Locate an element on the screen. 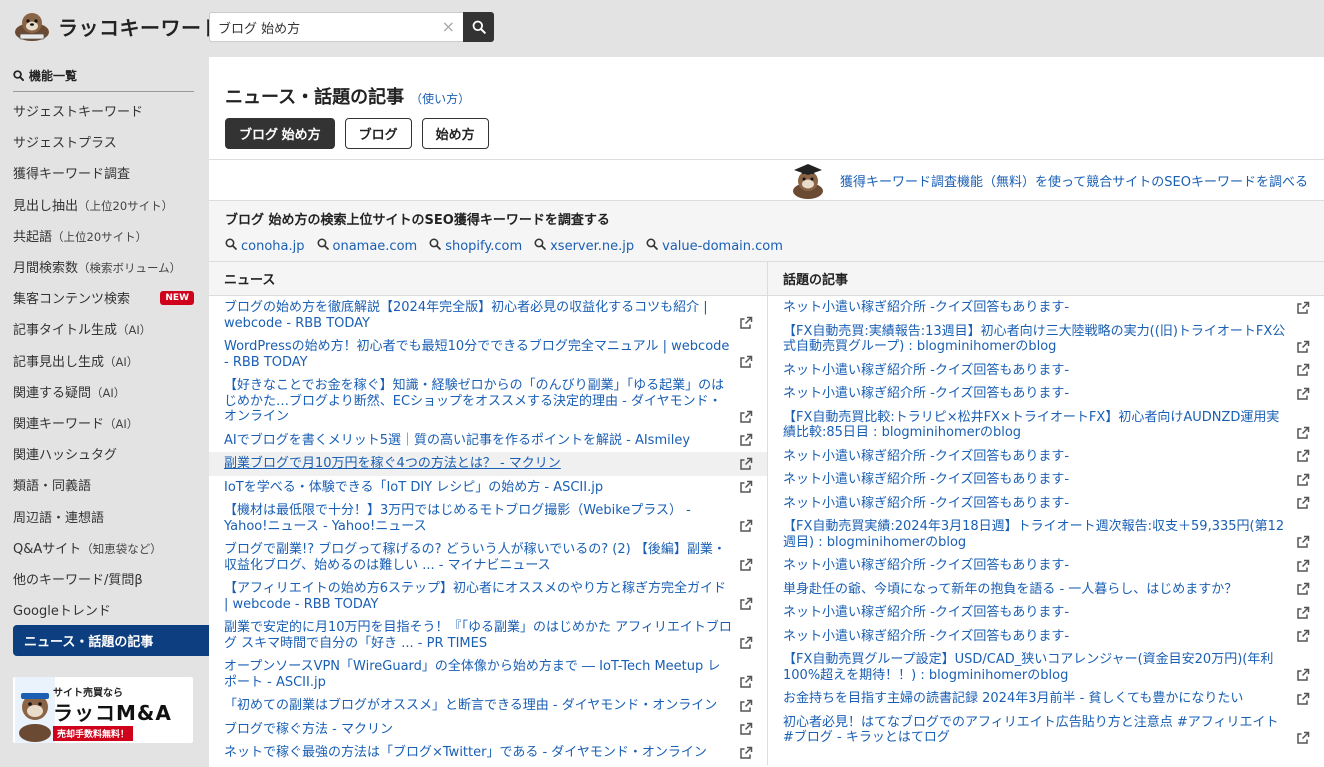 The width and height of the screenshot is (1324, 767). competitor-site-link: onamae.com is located at coordinates (367, 246).